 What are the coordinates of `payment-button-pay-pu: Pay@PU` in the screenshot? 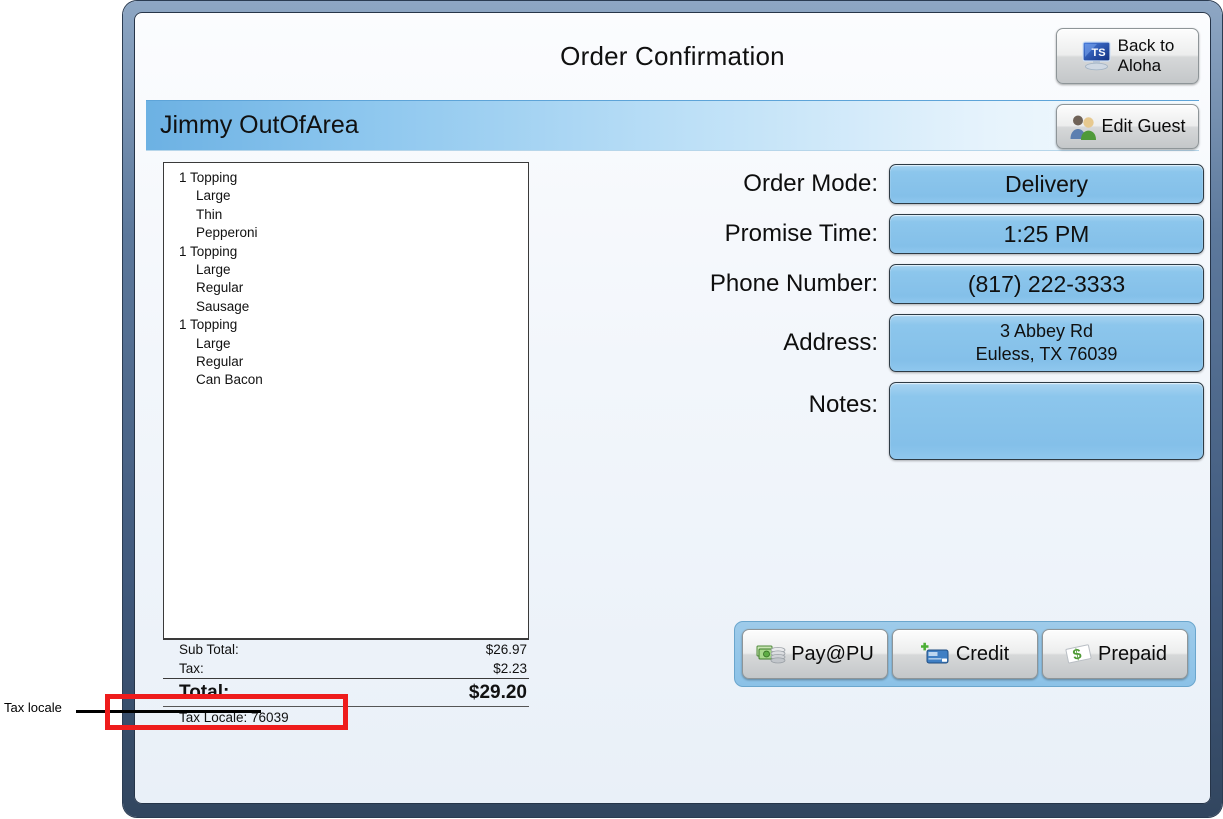 It's located at (815, 654).